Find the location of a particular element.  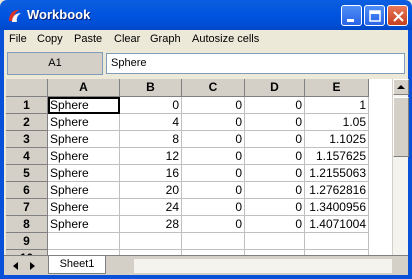

grid-cell: 1.05 is located at coordinates (337, 122).